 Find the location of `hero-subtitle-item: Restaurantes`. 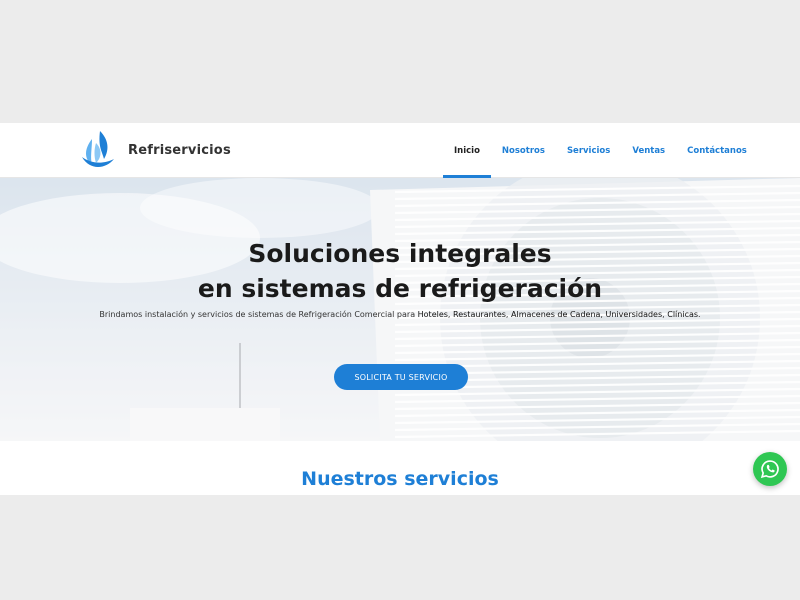

hero-subtitle-item: Restaurantes is located at coordinates (479, 314).